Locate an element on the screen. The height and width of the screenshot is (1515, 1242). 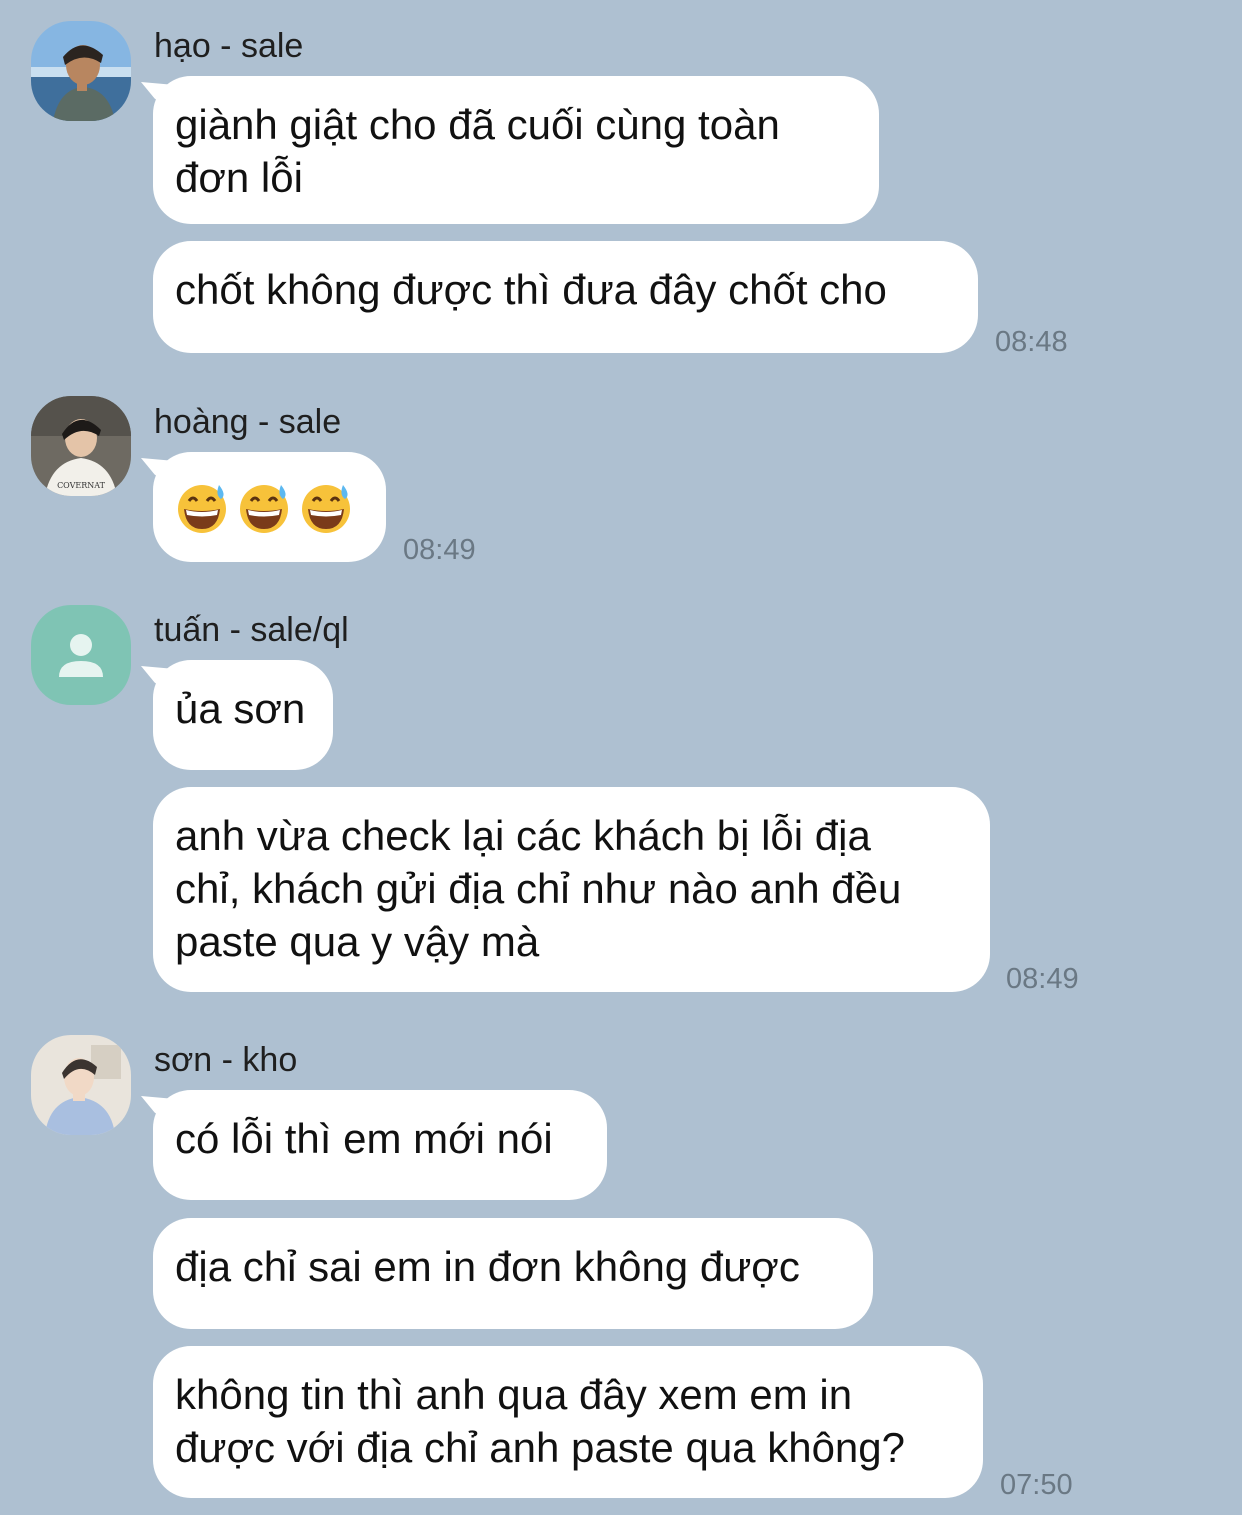
message-text: chốt không được thì đưa đây chốt cho is located at coordinates (531, 289).